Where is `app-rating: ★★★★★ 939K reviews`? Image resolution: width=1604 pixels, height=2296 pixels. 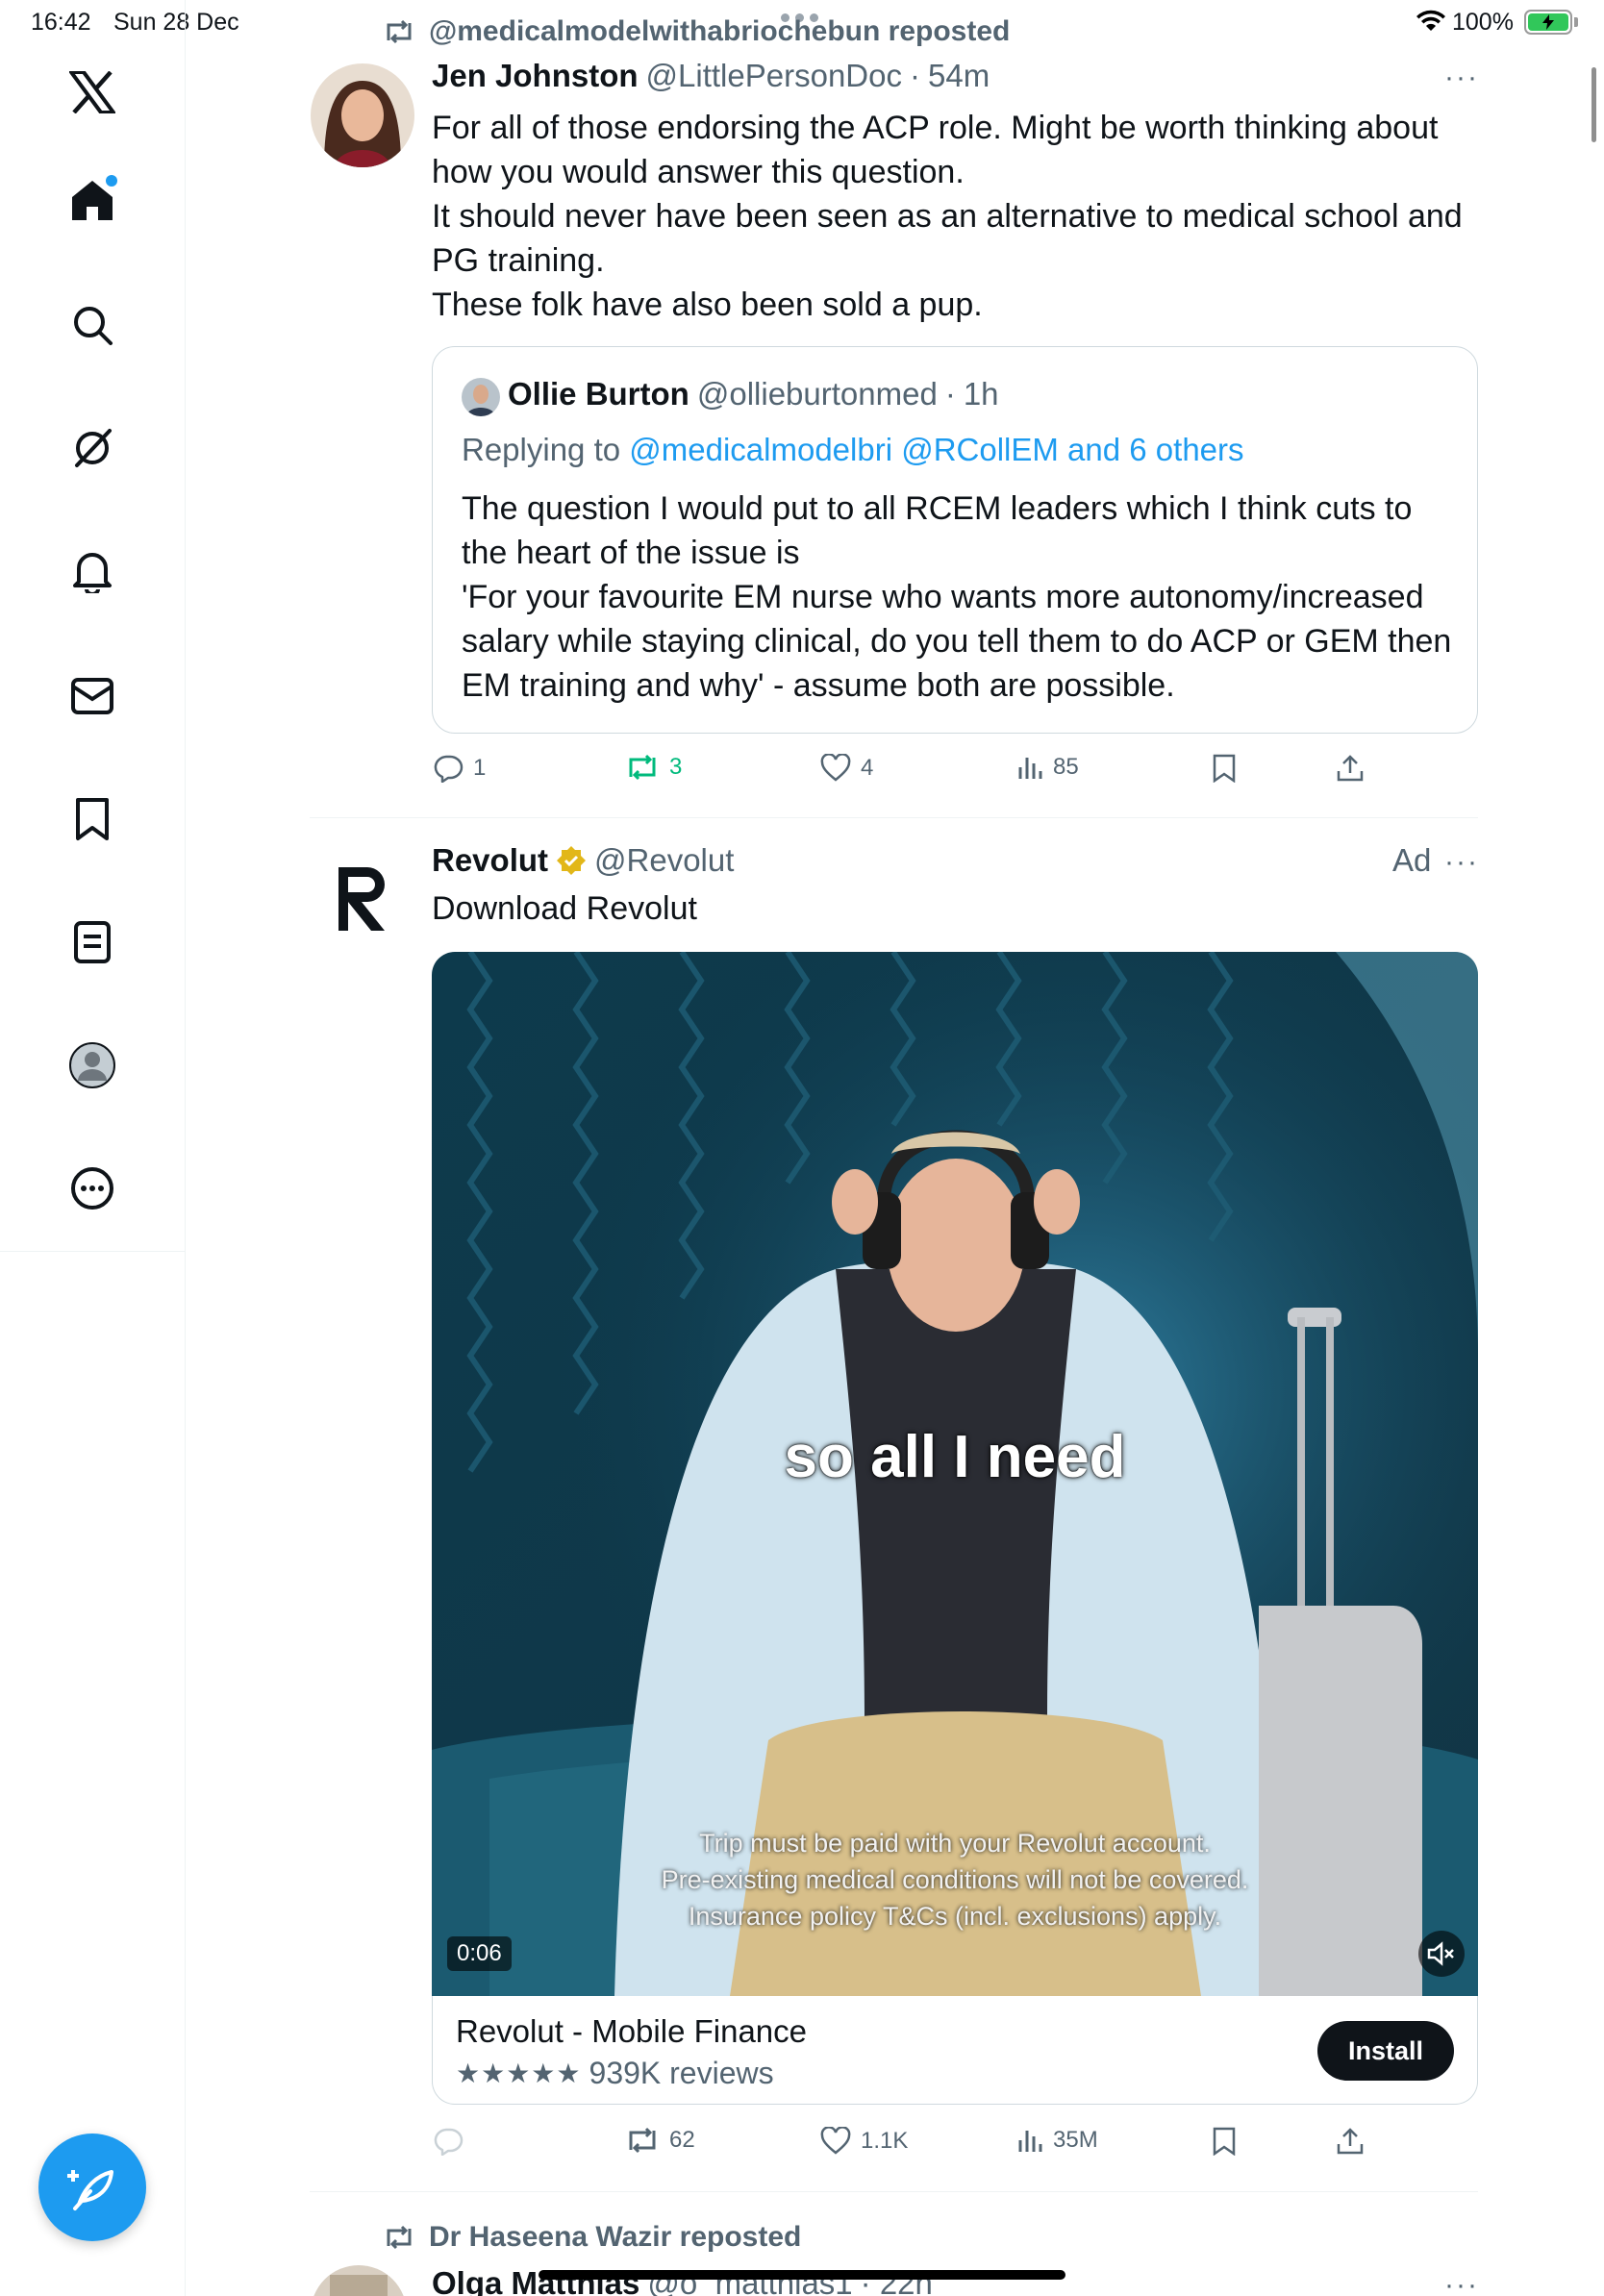 app-rating: ★★★★★ 939K reviews is located at coordinates (615, 2073).